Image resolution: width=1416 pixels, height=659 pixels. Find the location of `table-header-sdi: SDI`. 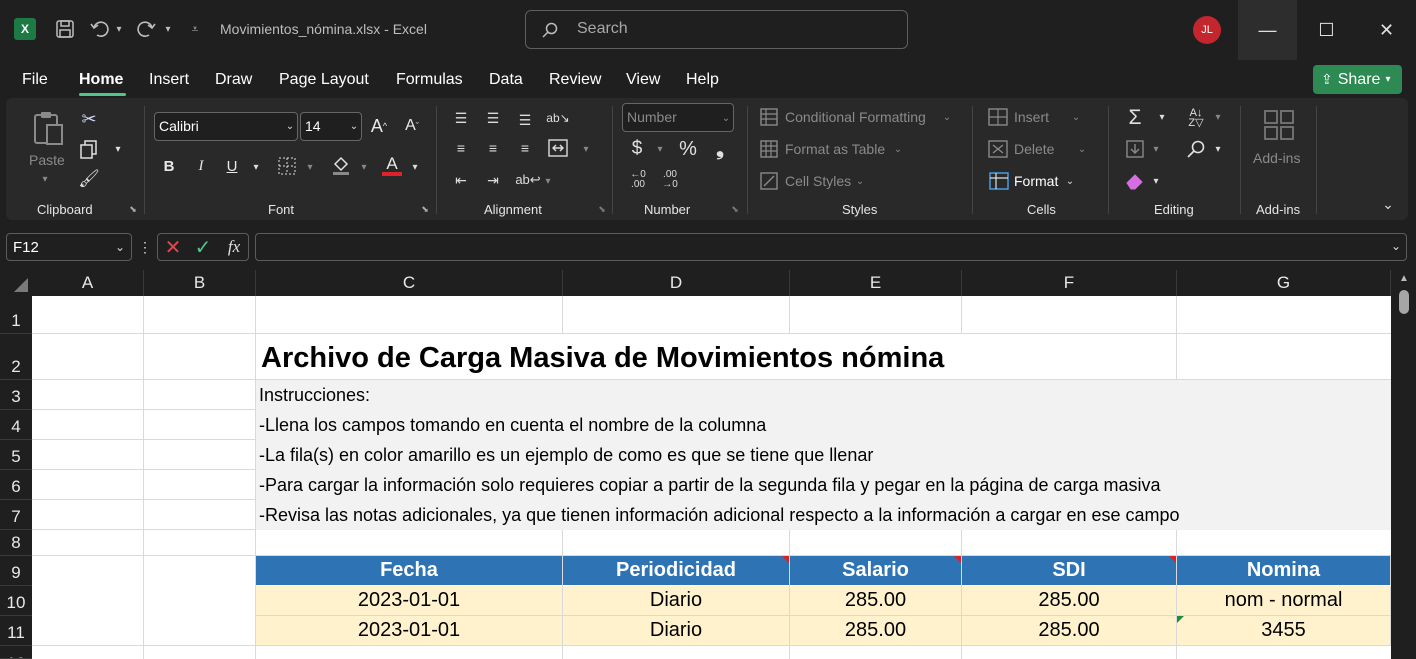

table-header-sdi: SDI is located at coordinates (1069, 570).